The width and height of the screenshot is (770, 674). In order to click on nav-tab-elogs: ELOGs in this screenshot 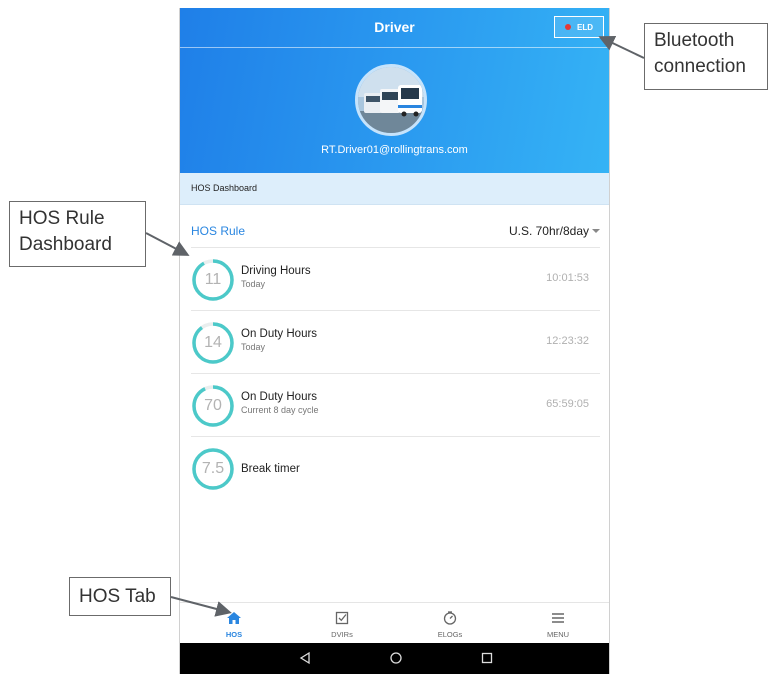, I will do `click(450, 623)`.